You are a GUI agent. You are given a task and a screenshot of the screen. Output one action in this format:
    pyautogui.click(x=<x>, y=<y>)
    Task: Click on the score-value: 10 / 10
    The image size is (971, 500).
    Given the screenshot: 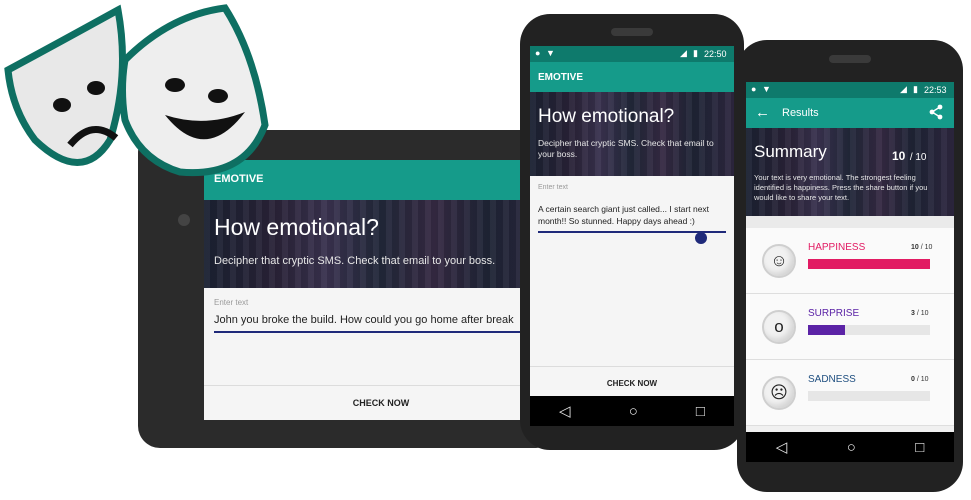 What is the action you would take?
    pyautogui.click(x=909, y=156)
    